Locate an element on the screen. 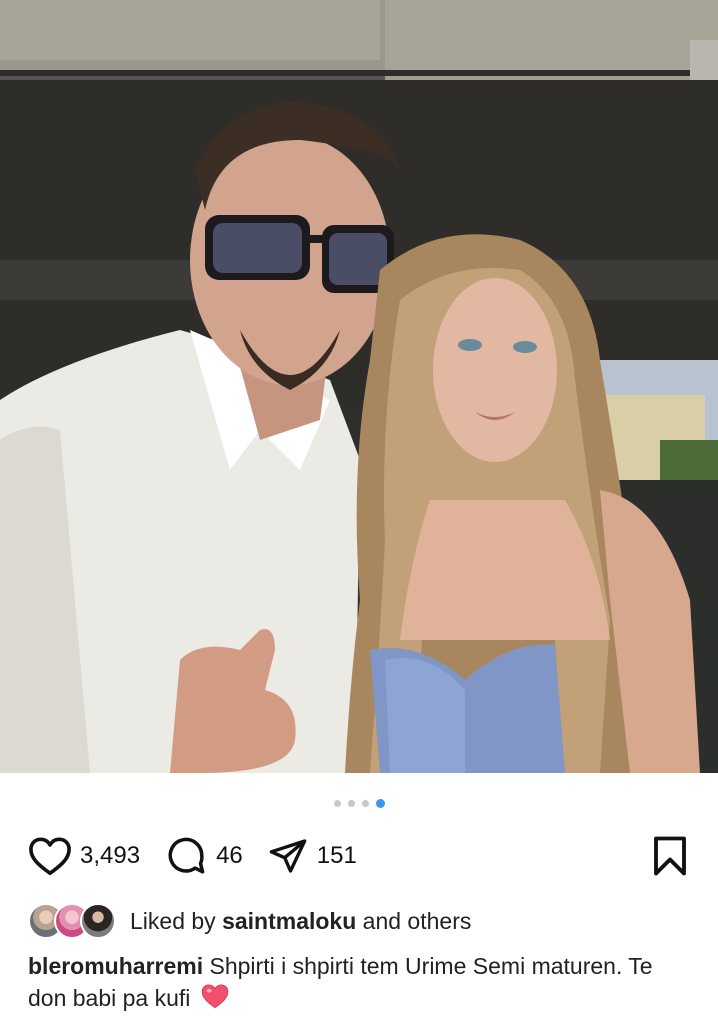 This screenshot has height=1024, width=718. liked-by-row: Liked by saintmaloku and others is located at coordinates (249, 921).